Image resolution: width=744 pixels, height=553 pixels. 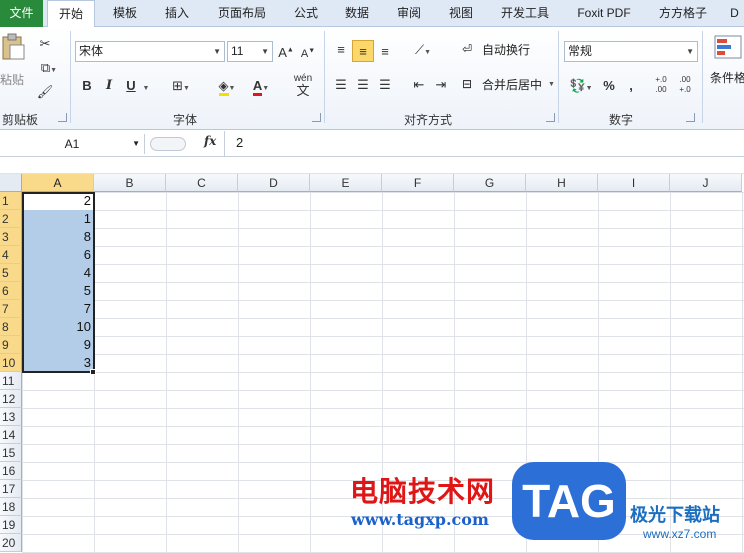 What do you see at coordinates (210, 141) in the screenshot?
I see `insert-function-button: fx` at bounding box center [210, 141].